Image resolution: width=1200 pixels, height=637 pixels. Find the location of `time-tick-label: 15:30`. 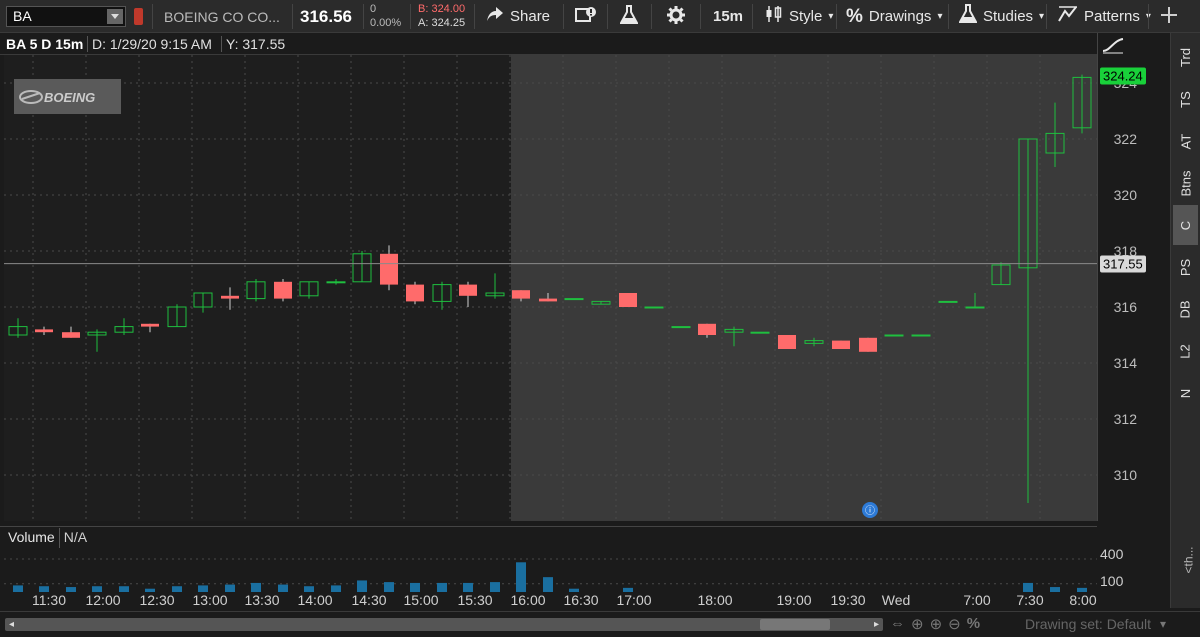

time-tick-label: 15:30 is located at coordinates (475, 600).